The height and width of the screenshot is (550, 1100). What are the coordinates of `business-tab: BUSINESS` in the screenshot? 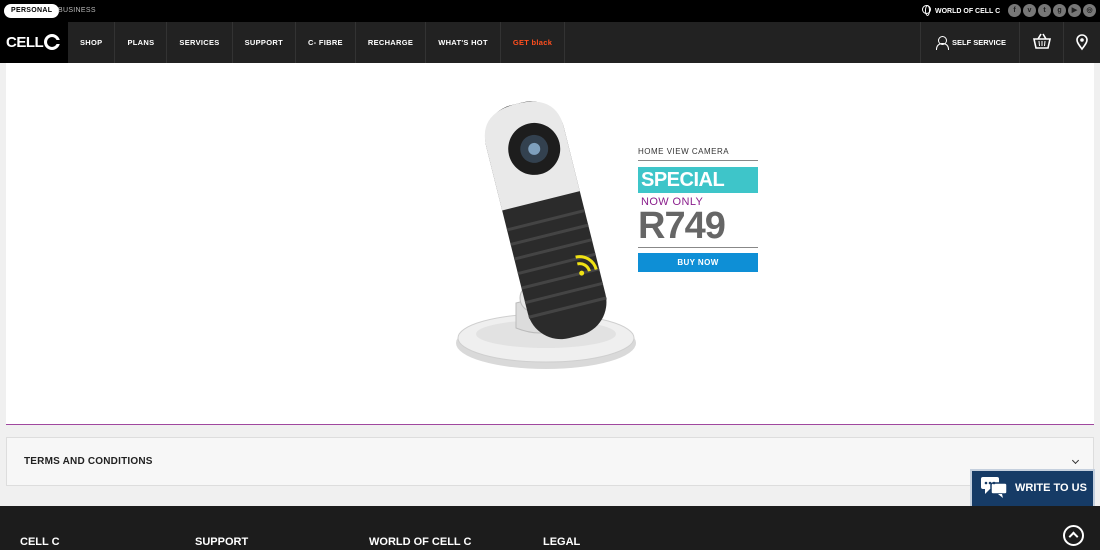 It's located at (77, 11).